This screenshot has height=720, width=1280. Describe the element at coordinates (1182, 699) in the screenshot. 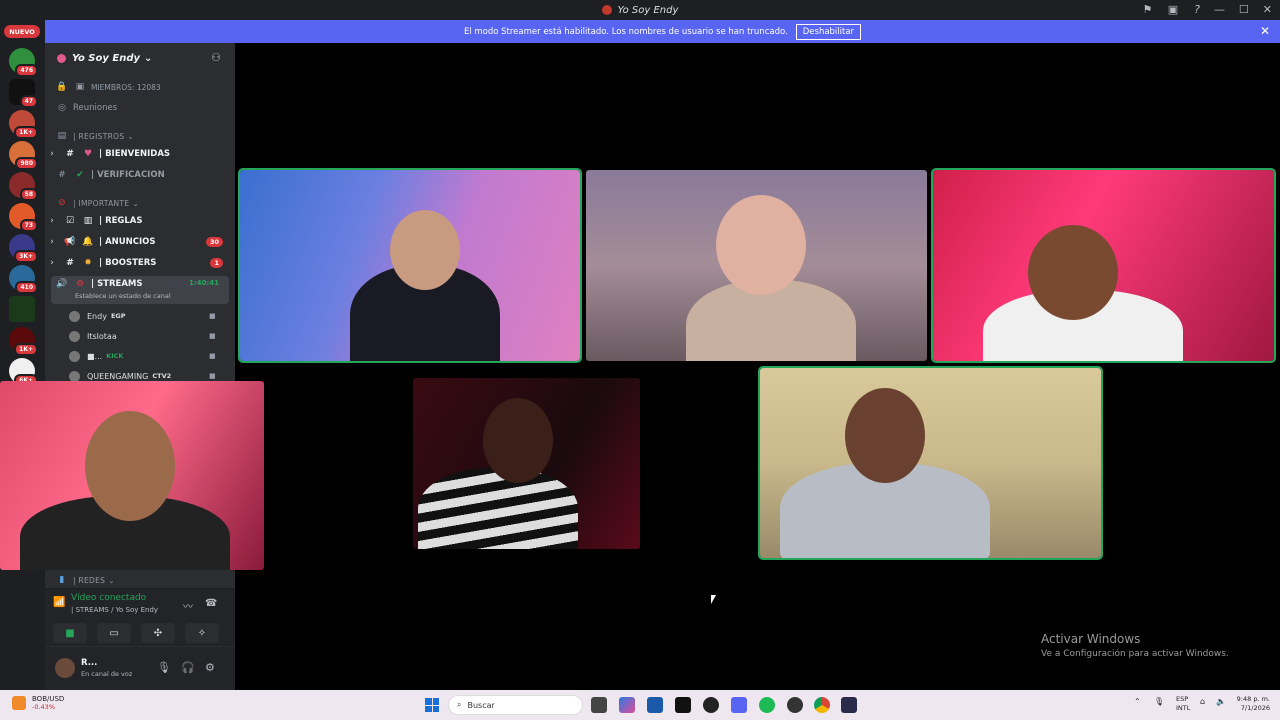

I see `language-code: ESP` at that location.